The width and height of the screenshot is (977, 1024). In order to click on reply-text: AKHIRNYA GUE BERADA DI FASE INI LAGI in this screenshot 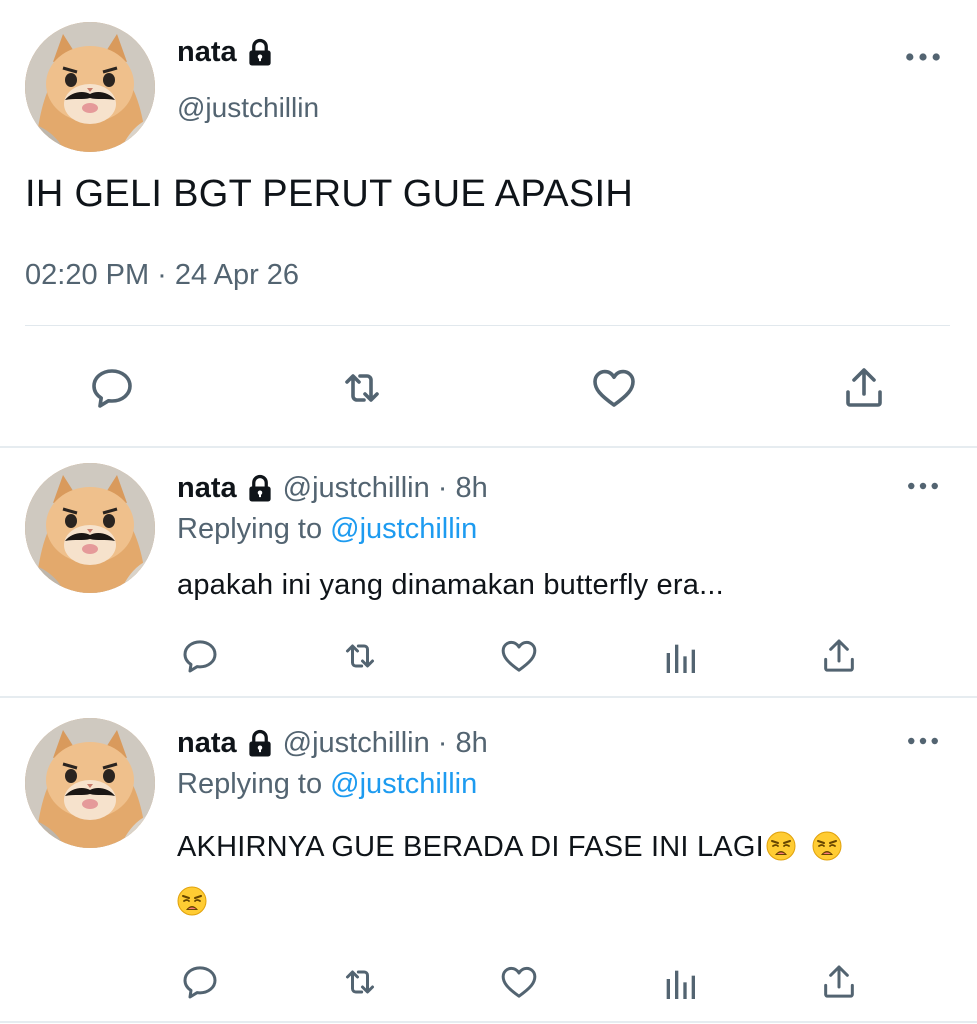, I will do `click(557, 875)`.